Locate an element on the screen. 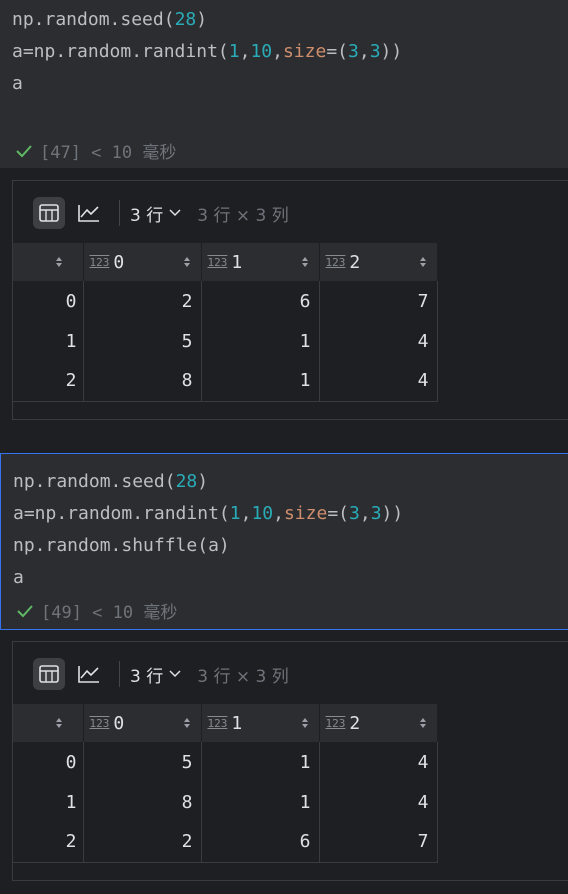 The width and height of the screenshot is (568, 894). execution-status-2: [49] < 10 毫秒 is located at coordinates (96, 610).